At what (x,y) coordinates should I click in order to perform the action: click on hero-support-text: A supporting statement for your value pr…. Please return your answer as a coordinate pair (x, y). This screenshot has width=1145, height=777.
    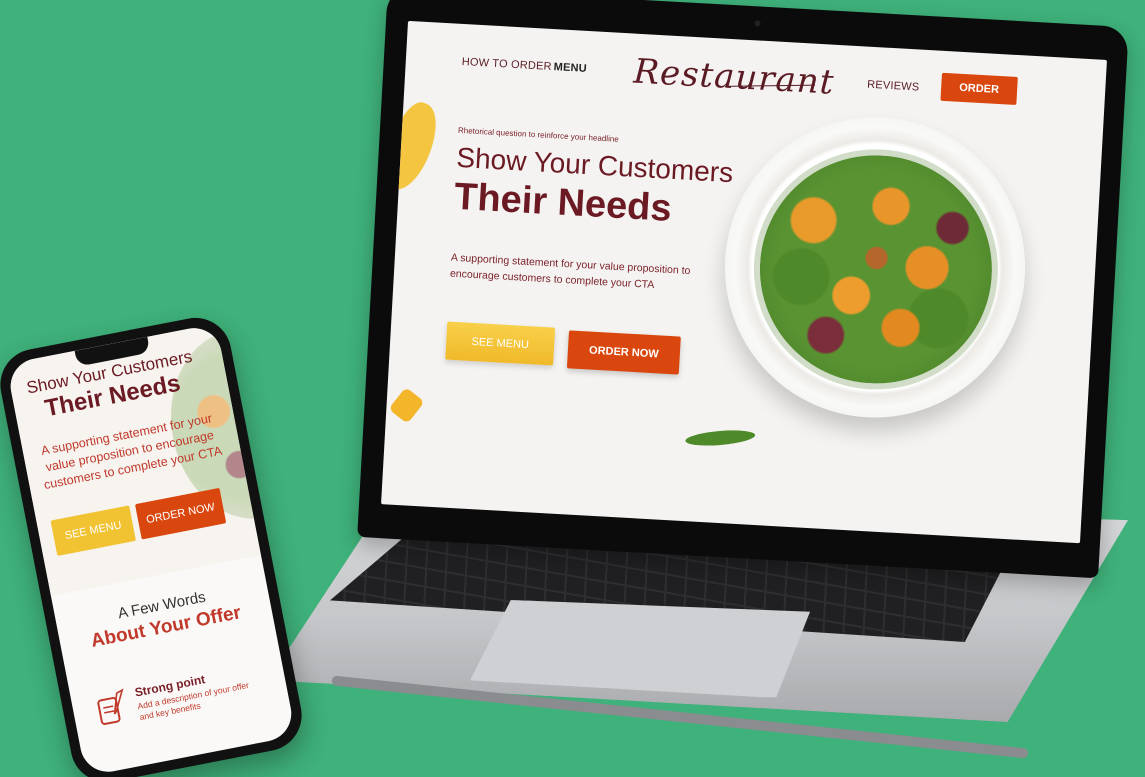
    Looking at the image, I should click on (570, 271).